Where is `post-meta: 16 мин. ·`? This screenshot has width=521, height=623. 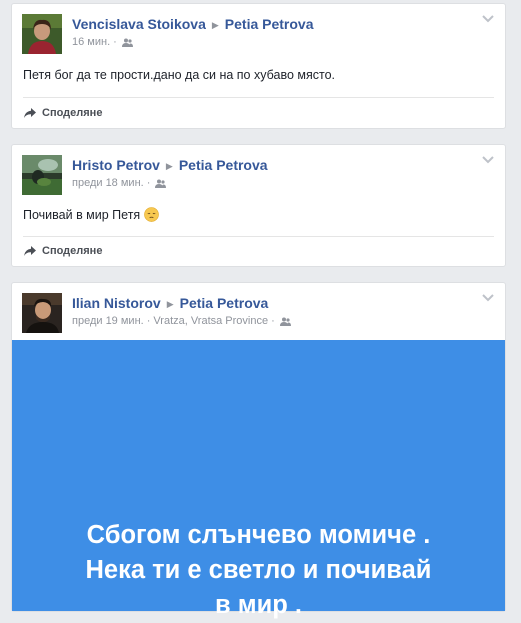
post-meta: 16 мин. · is located at coordinates (102, 42).